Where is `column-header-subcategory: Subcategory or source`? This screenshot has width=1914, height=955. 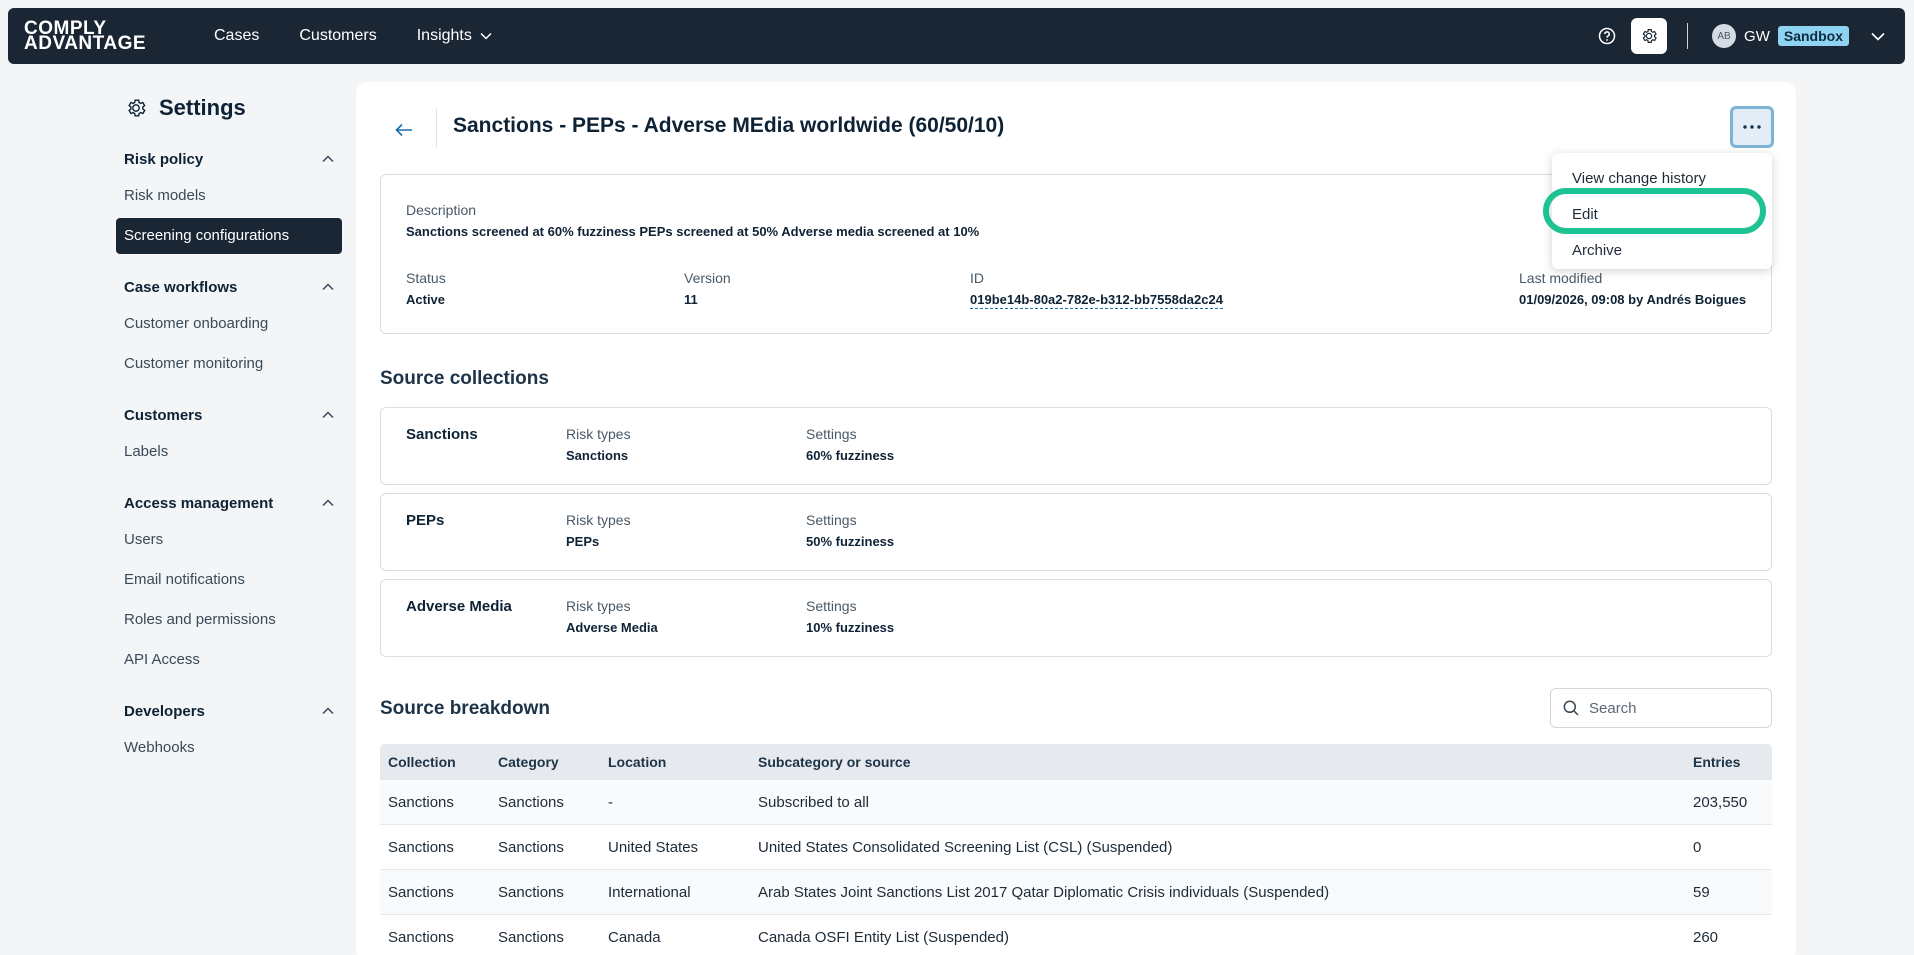 column-header-subcategory: Subcategory or source is located at coordinates (1217, 762).